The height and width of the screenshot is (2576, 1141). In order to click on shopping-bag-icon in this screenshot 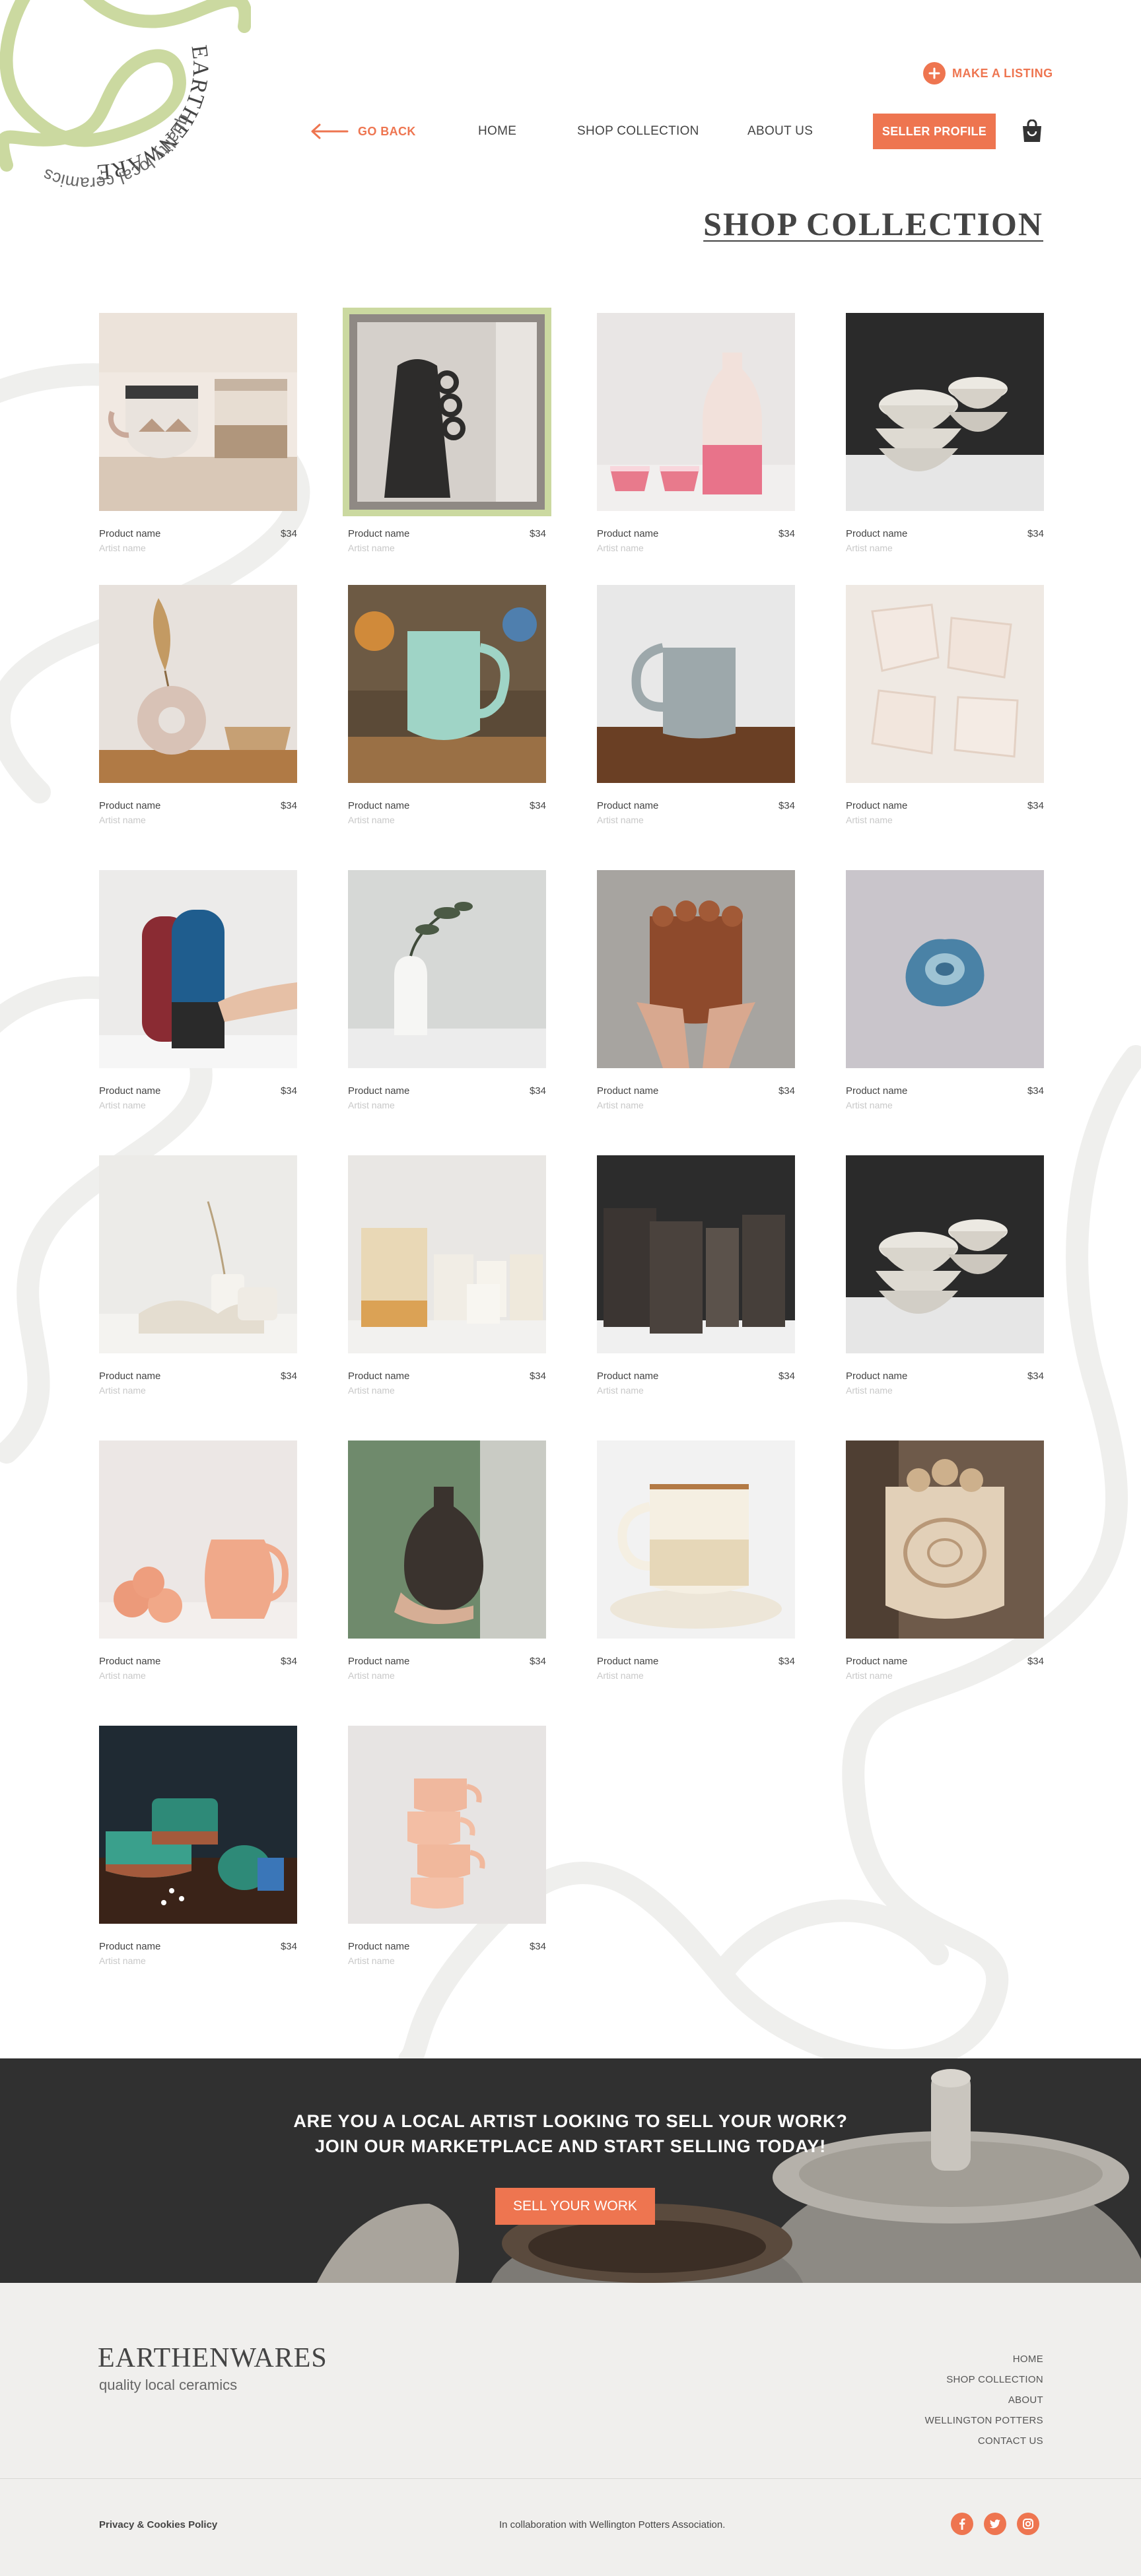, I will do `click(1032, 131)`.